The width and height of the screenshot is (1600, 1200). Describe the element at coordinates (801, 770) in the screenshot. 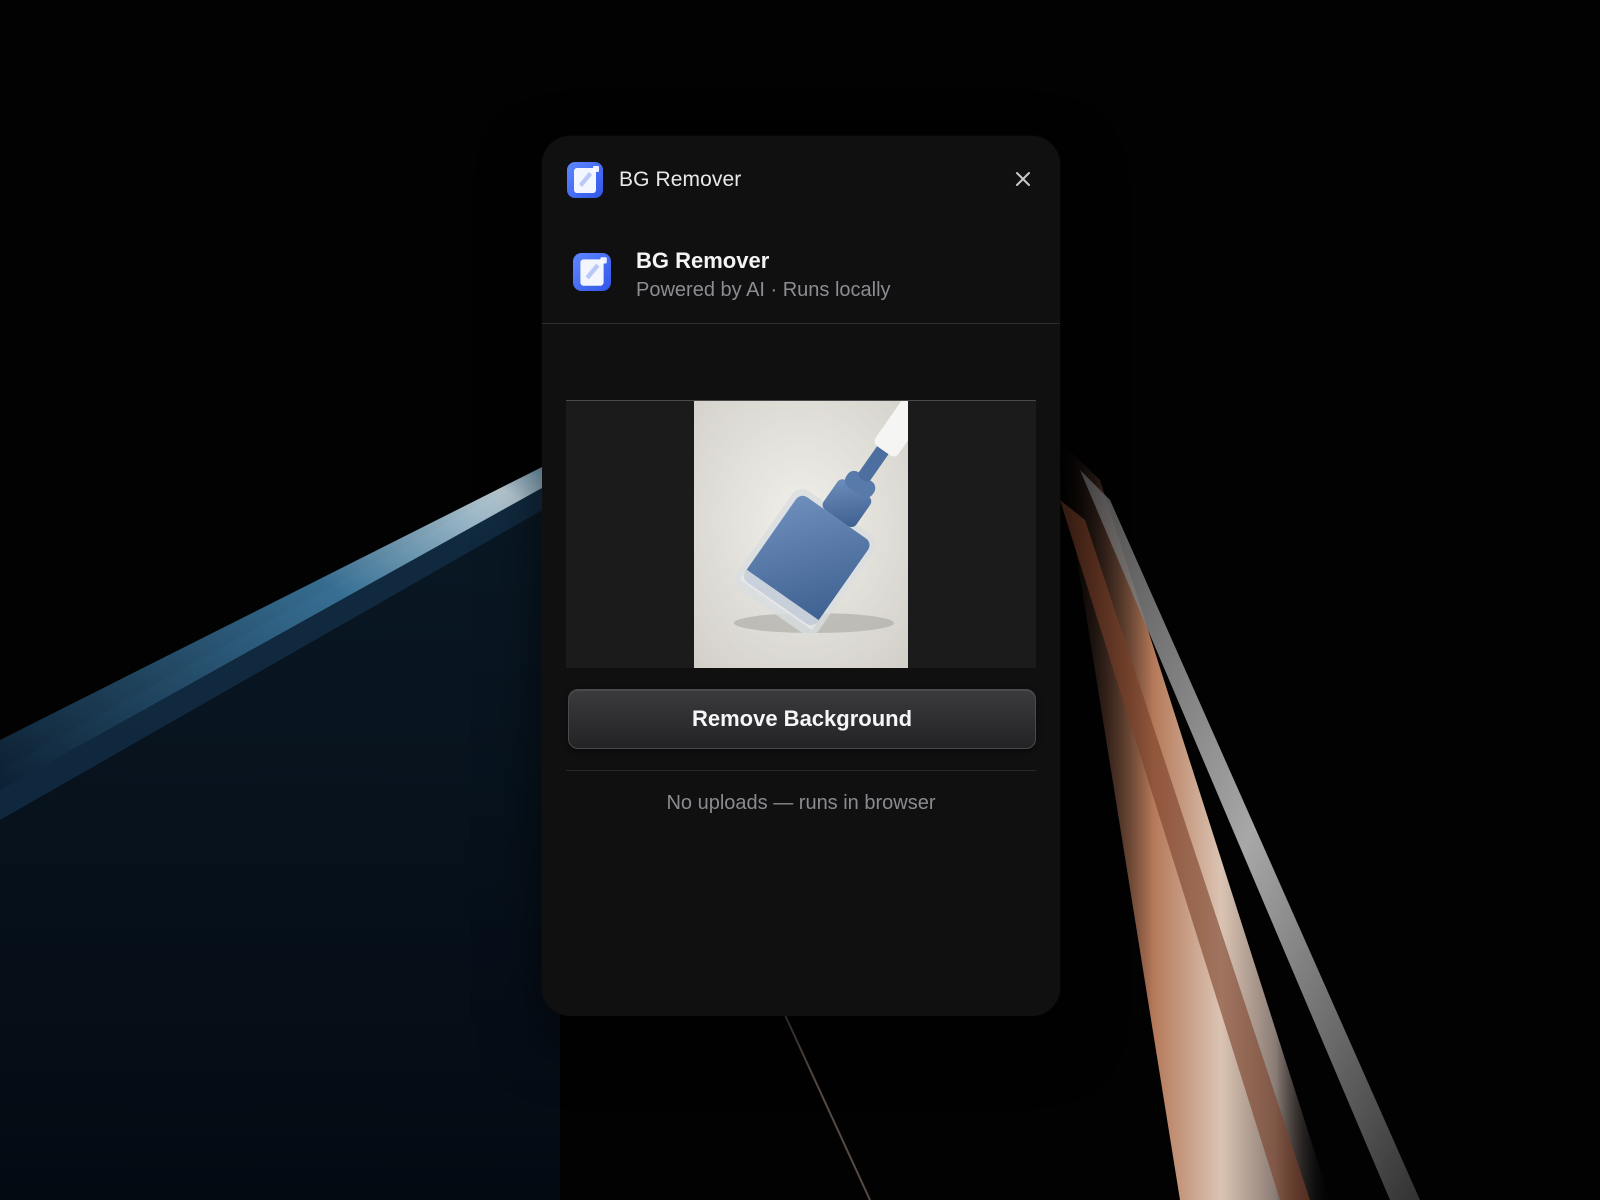

I see `footer-divider` at that location.